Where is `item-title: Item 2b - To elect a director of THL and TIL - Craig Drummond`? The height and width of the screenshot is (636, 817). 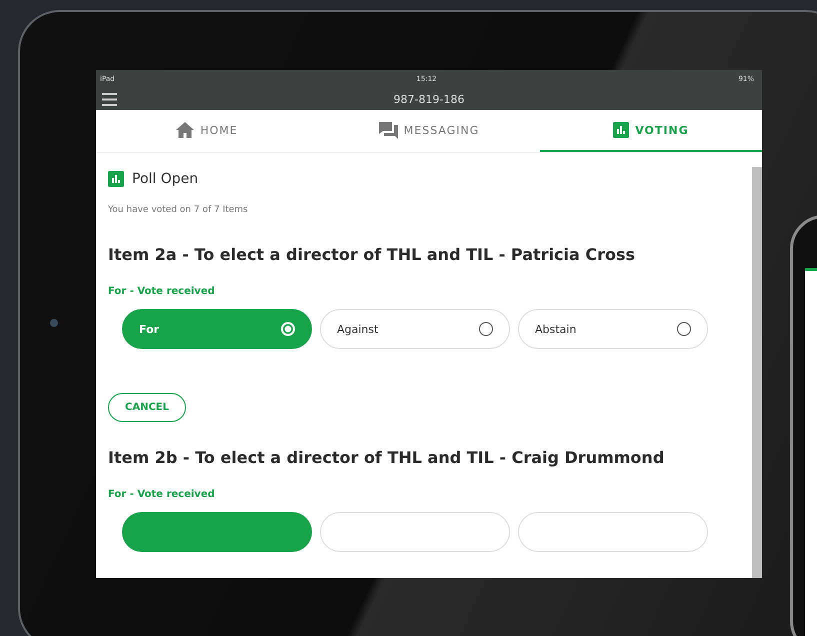
item-title: Item 2b - To elect a director of THL and TIL - Craig Drummond is located at coordinates (387, 457).